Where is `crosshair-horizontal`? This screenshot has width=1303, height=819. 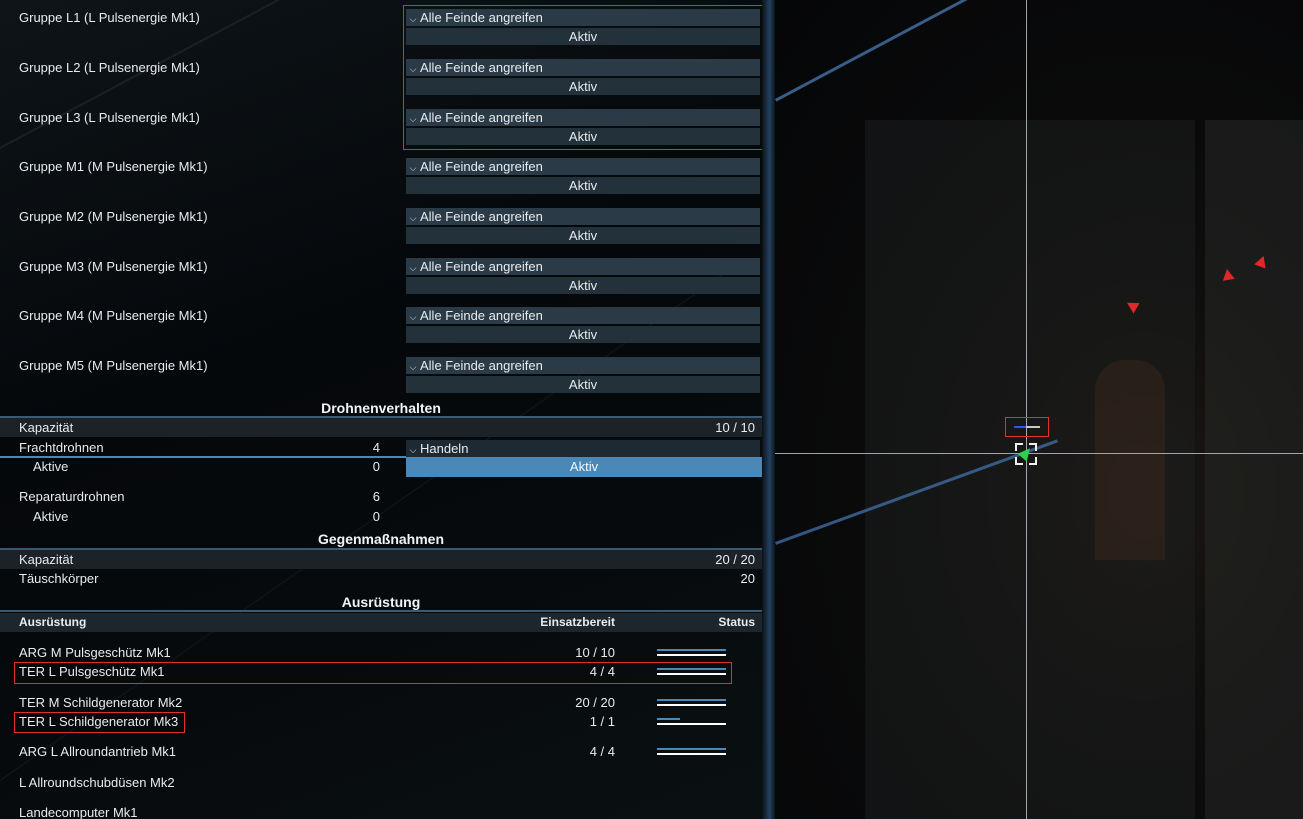 crosshair-horizontal is located at coordinates (1039, 453).